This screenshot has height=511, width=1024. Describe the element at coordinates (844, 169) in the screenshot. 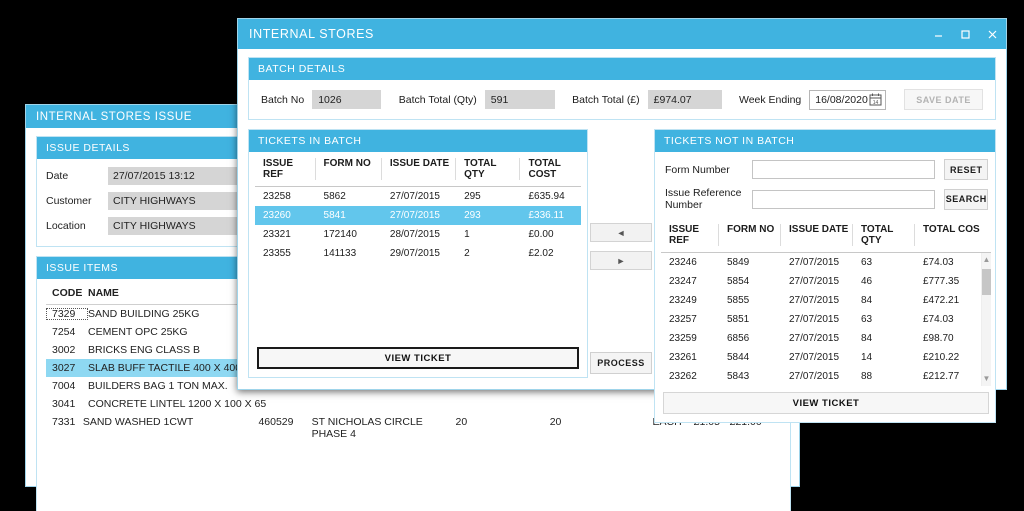

I see `form-number-input` at that location.